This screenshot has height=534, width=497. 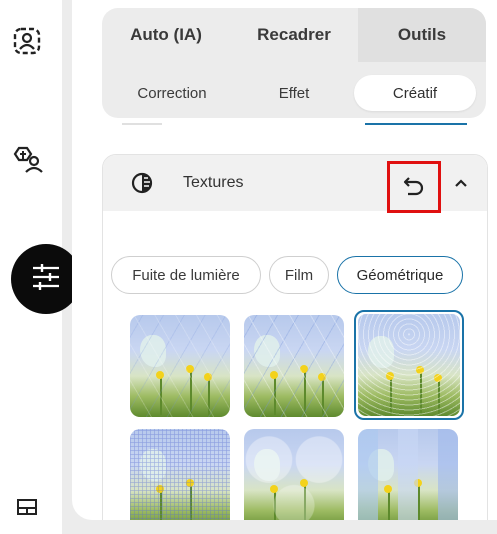 What do you see at coordinates (415, 93) in the screenshot?
I see `subtab-creatif: Créatif` at bounding box center [415, 93].